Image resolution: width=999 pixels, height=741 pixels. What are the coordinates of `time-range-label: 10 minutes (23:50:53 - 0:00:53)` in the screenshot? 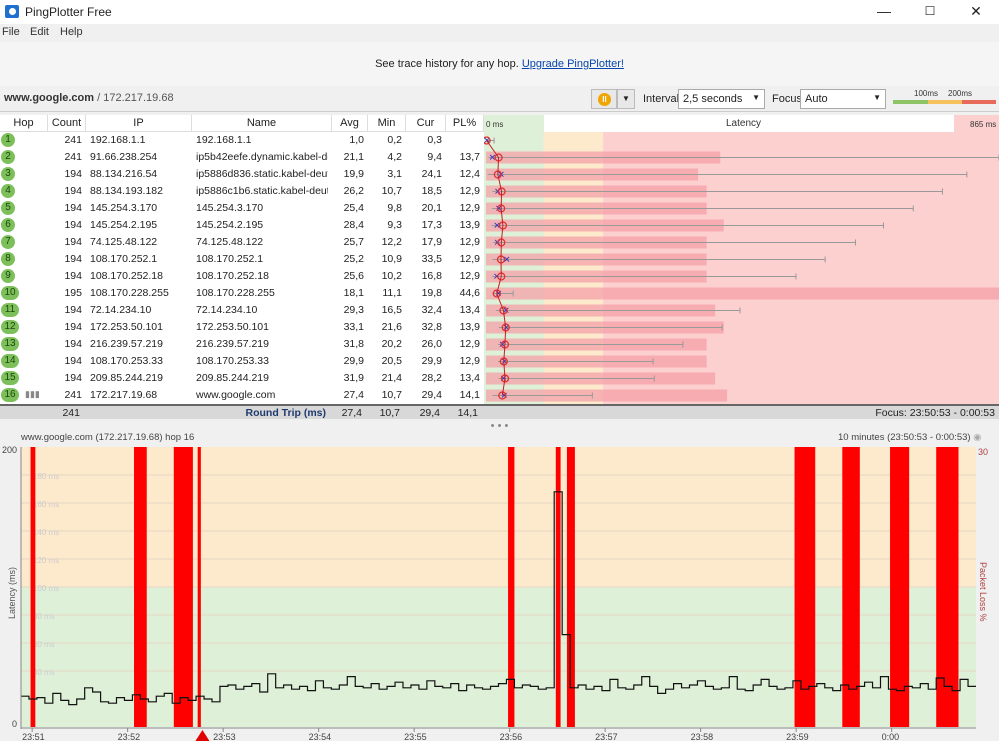 It's located at (904, 437).